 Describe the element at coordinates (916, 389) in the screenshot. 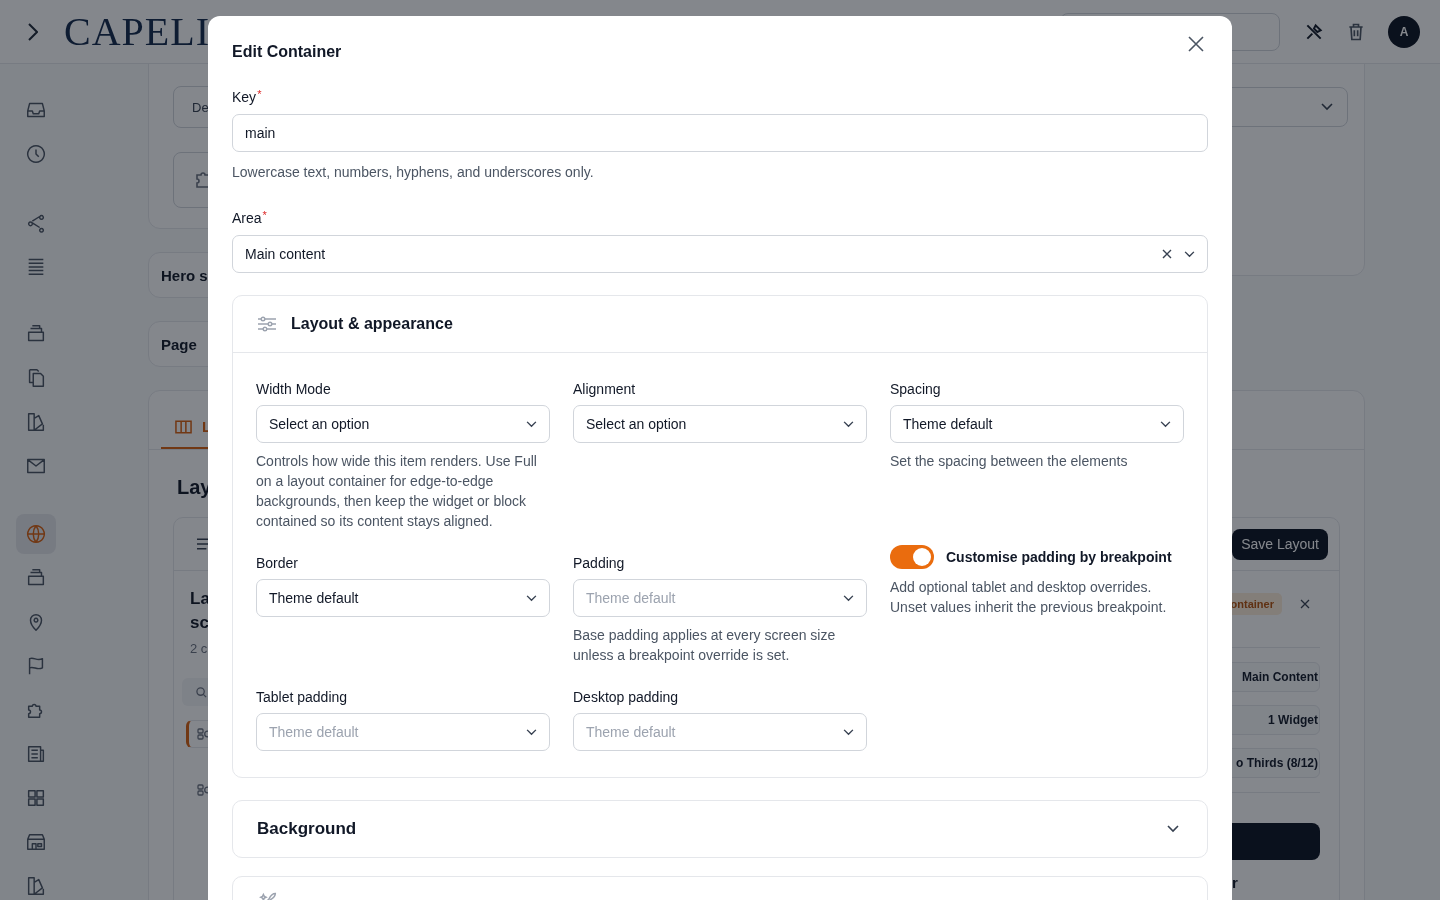

I see `field-label: Spacing` at that location.